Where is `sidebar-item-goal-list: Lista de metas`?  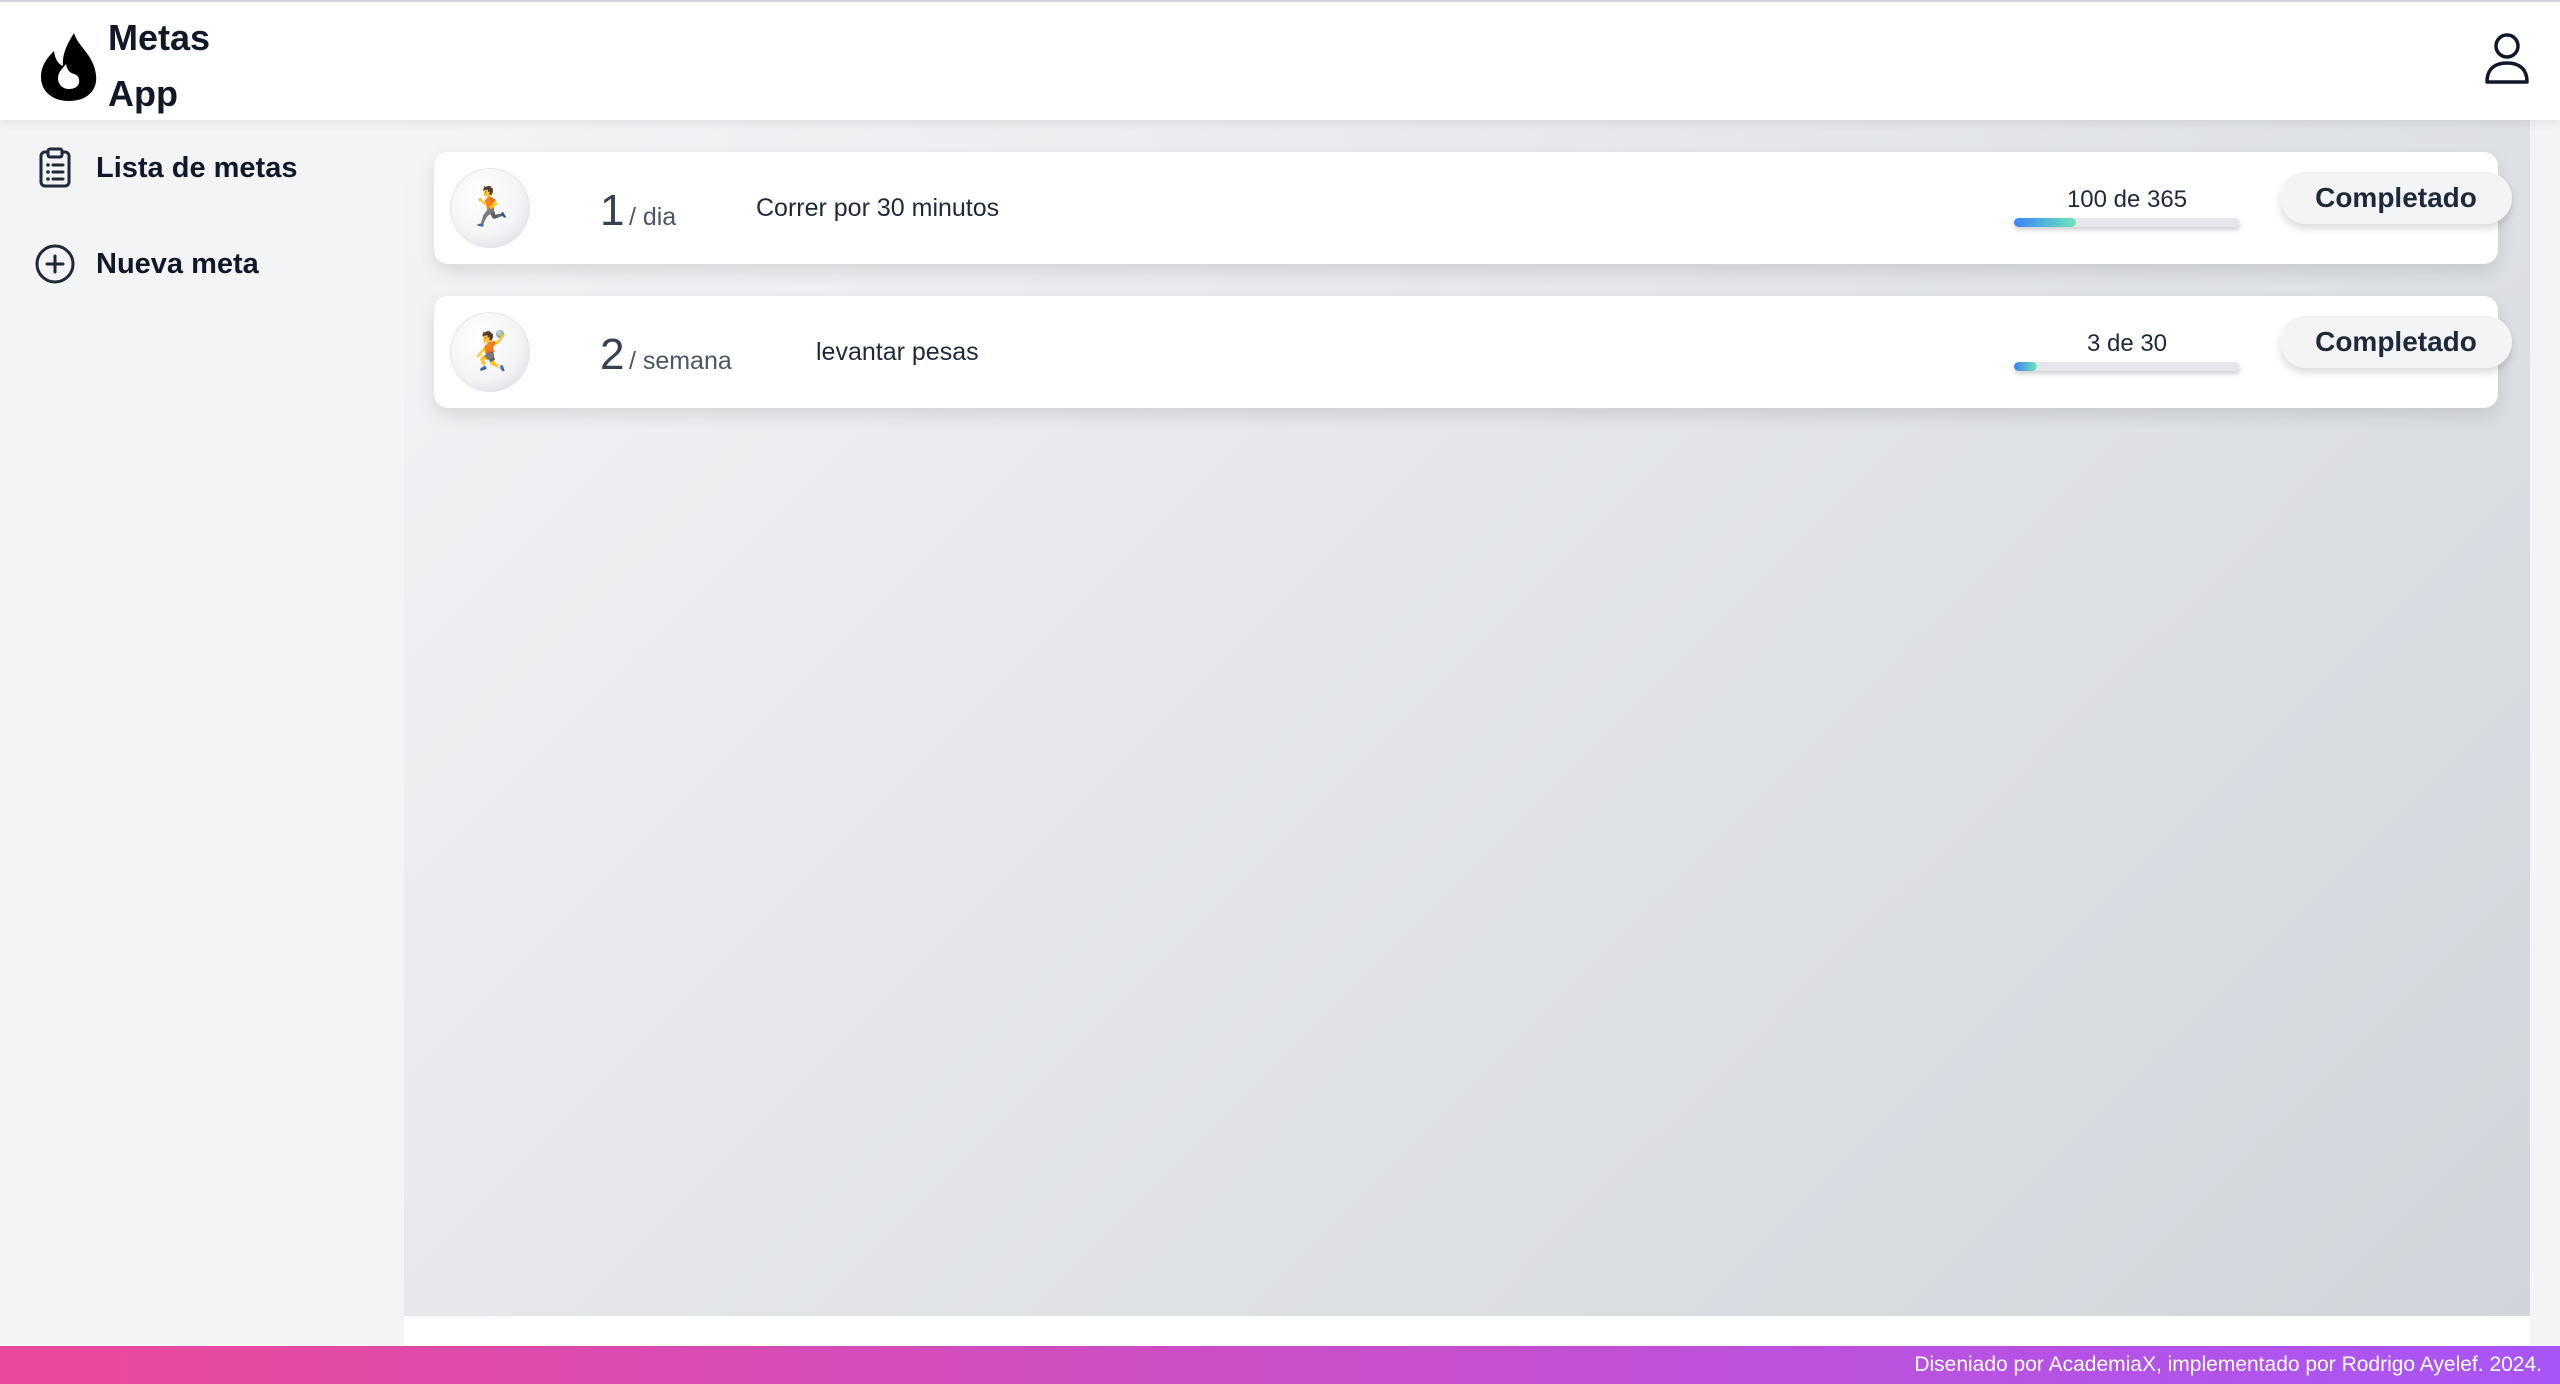
sidebar-item-goal-list: Lista de metas is located at coordinates (165, 168).